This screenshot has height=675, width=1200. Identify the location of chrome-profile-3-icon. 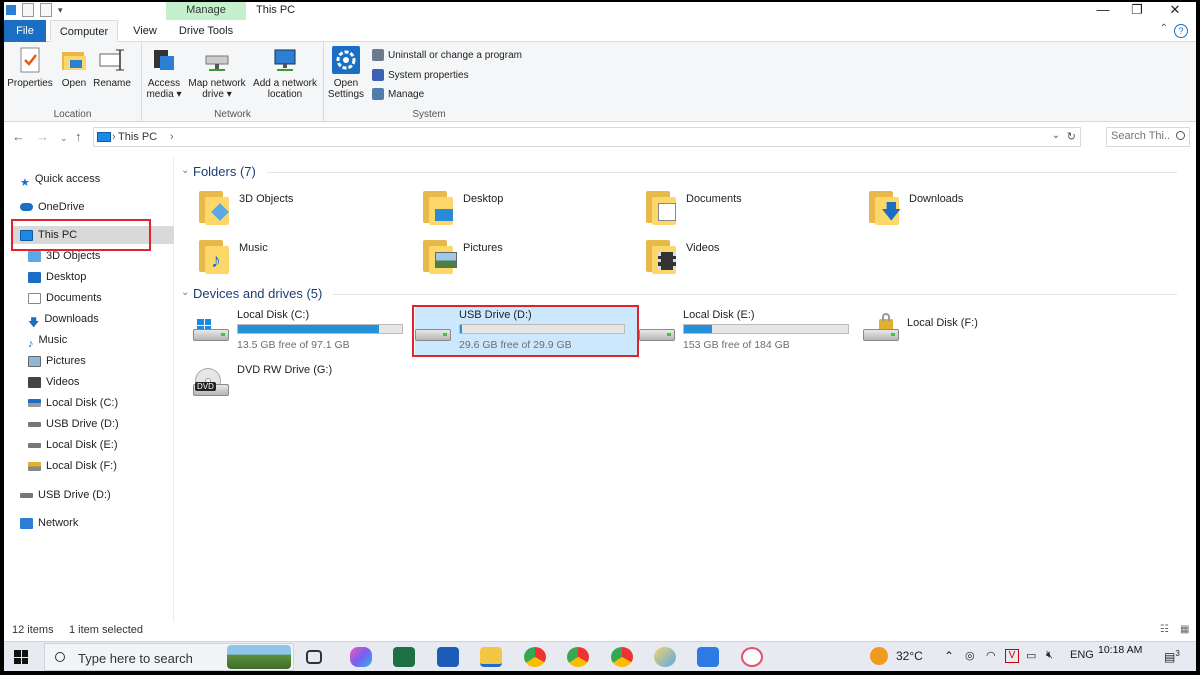
(622, 657).